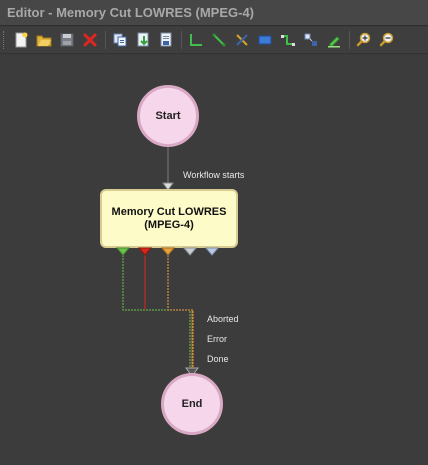  Describe the element at coordinates (168, 251) in the screenshot. I see `port-done` at that location.